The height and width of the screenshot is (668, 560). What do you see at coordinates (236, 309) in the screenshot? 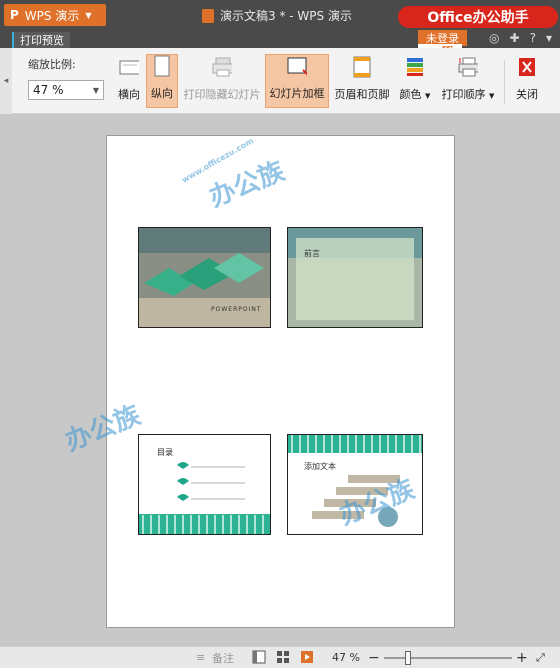
I see `slide1-caption: POWERPOINT` at bounding box center [236, 309].